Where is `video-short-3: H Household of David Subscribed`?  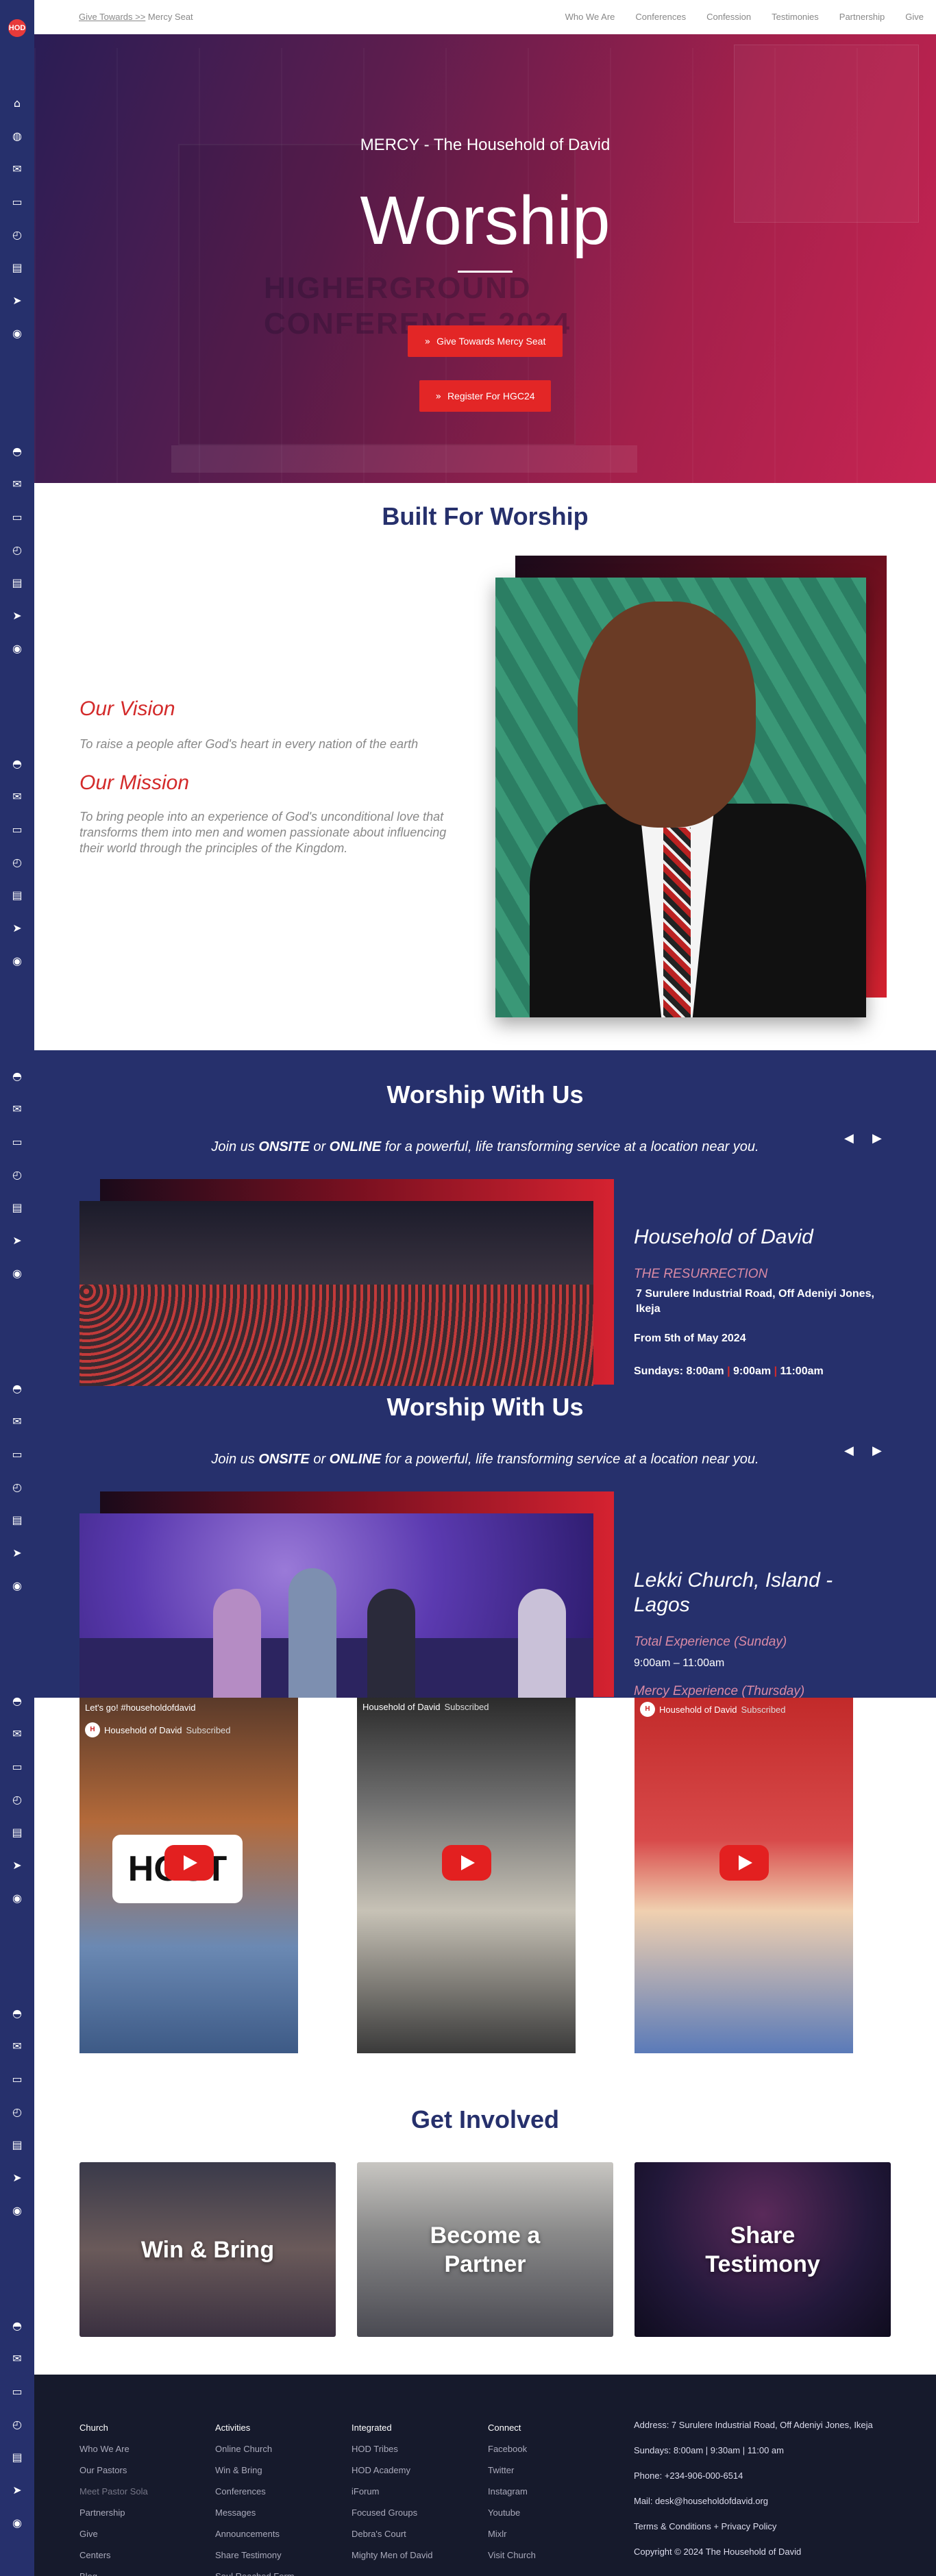 video-short-3: H Household of David Subscribed is located at coordinates (744, 1875).